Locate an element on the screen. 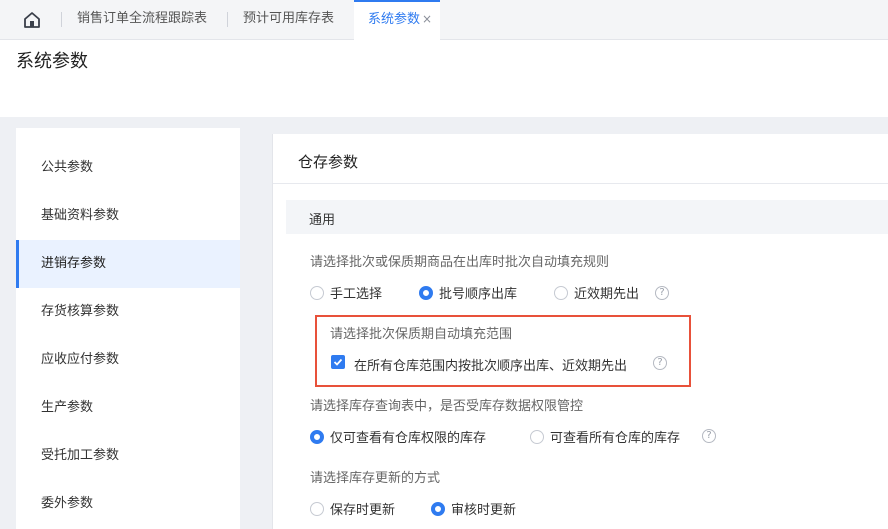 Image resolution: width=888 pixels, height=529 pixels. tab-label: 预计可用库存表 is located at coordinates (289, 18).